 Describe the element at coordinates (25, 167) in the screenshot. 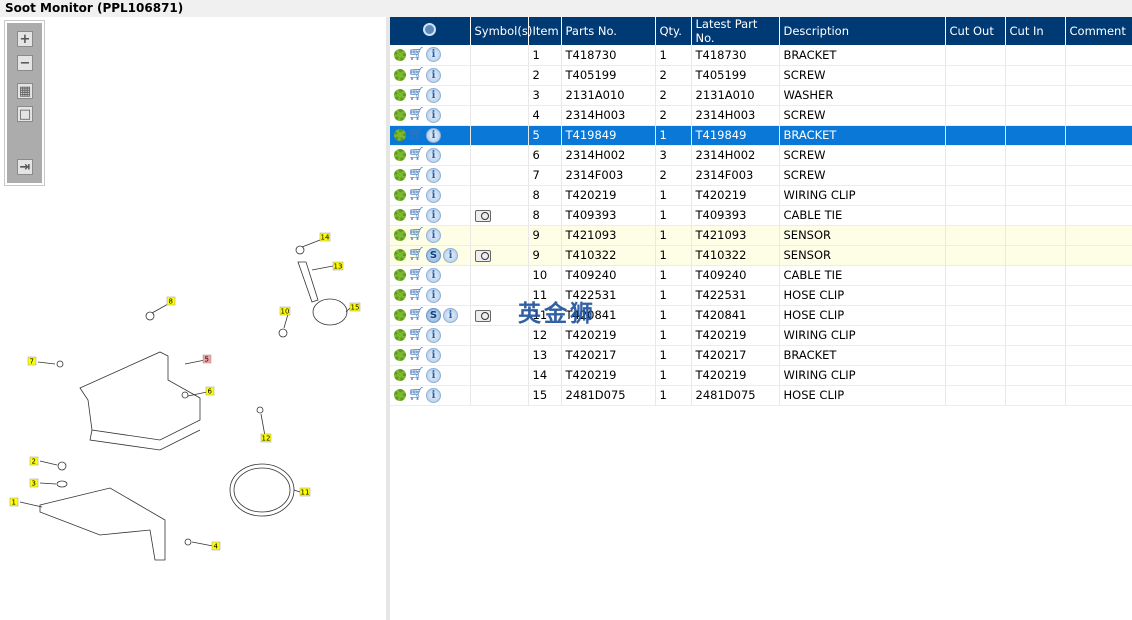

I see `show-list-button: ⇥` at that location.